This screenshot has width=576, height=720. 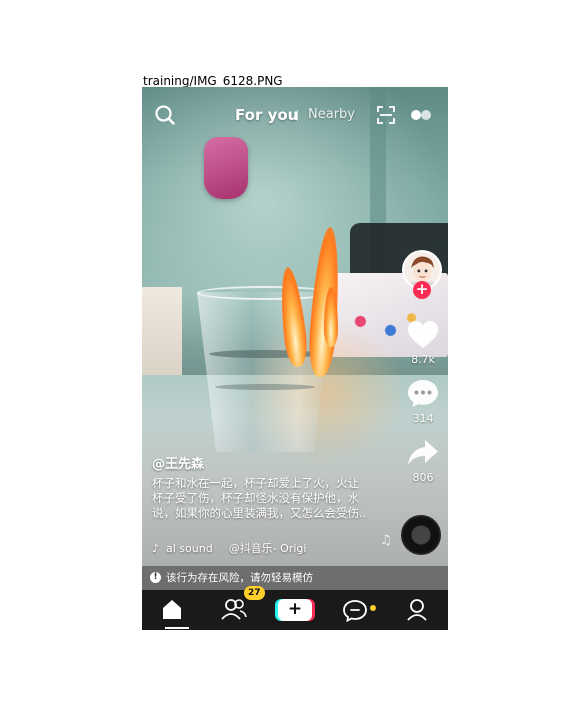 I want to click on risk-warning-banner: ! 该行为存在风险，请勿轻易模仿, so click(x=295, y=578).